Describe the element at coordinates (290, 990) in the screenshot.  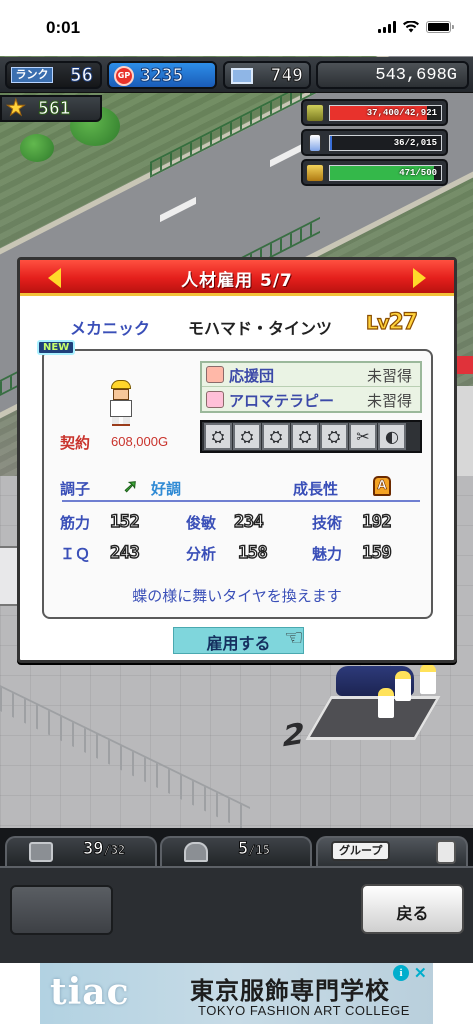
I see `ad-title: 東京服飾専門学校` at that location.